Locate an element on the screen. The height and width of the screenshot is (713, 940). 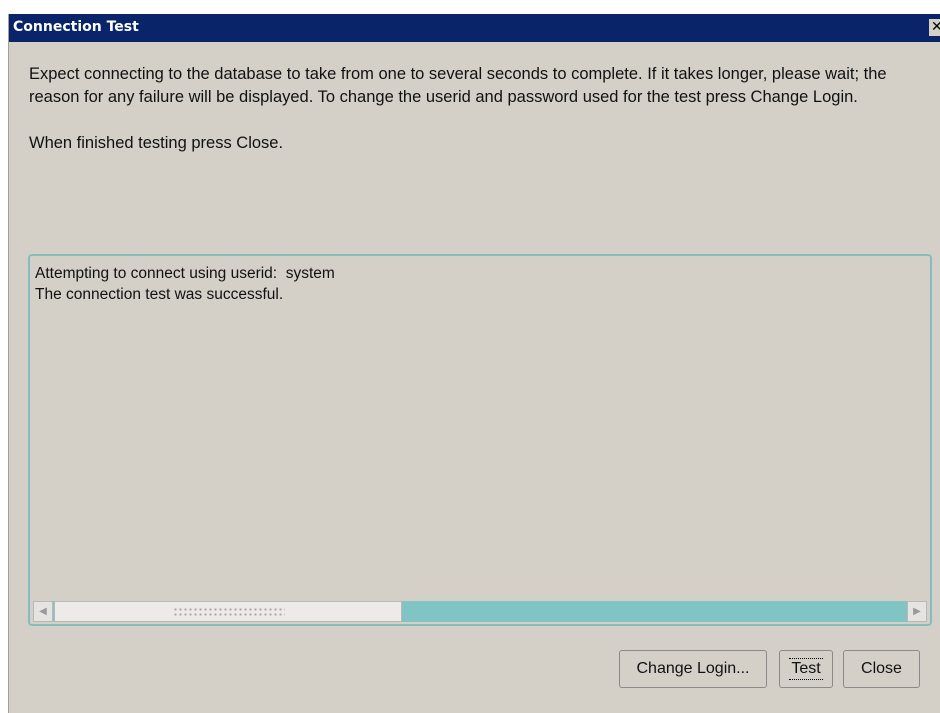
close-icon: ✕ is located at coordinates (934, 27).